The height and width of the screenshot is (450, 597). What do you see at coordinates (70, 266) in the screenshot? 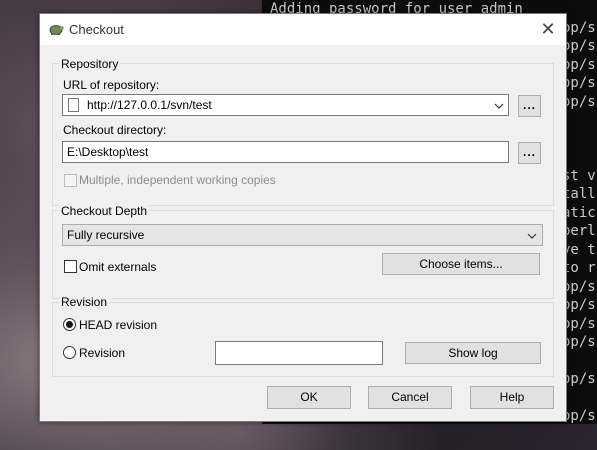
I see `omit-externals-checkbox` at bounding box center [70, 266].